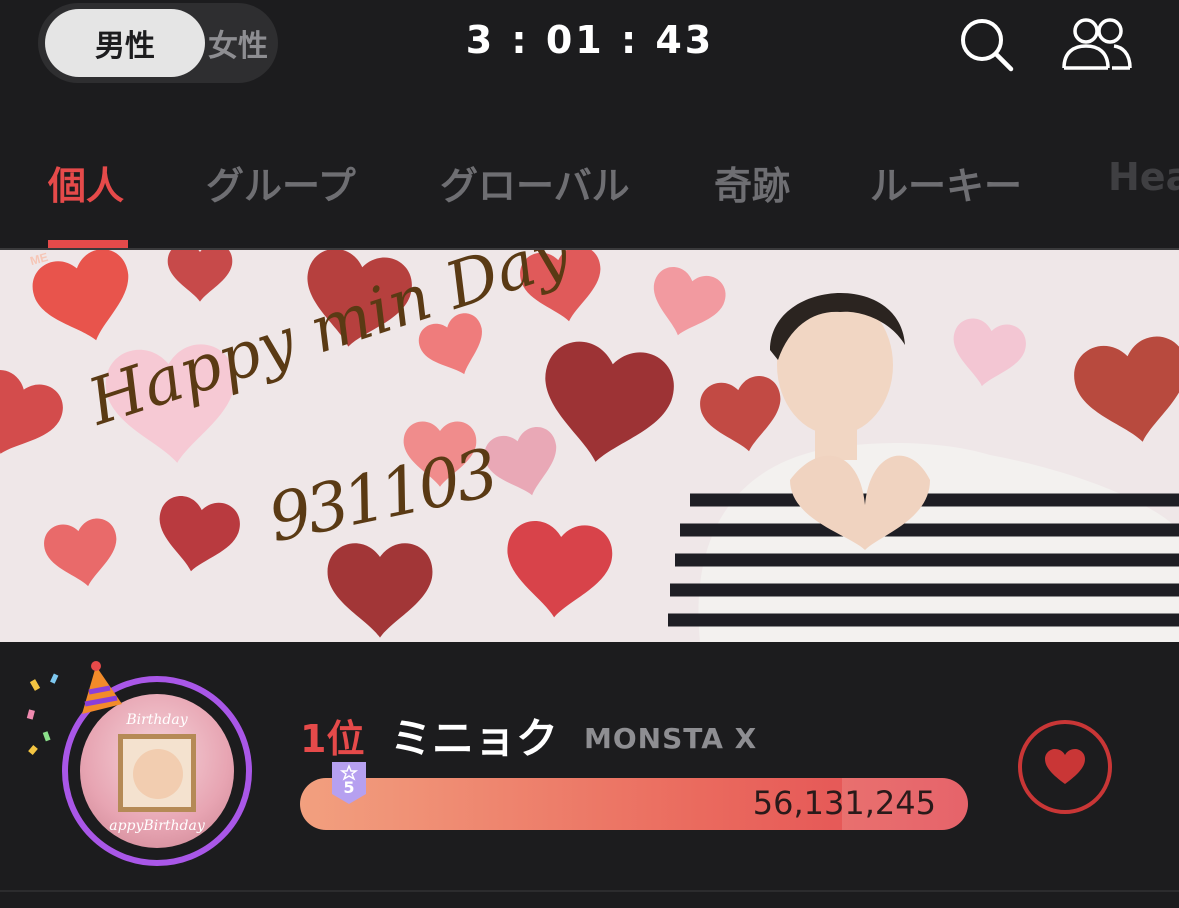 The width and height of the screenshot is (1179, 908). I want to click on gender-toggle: 男性 女性, so click(158, 43).